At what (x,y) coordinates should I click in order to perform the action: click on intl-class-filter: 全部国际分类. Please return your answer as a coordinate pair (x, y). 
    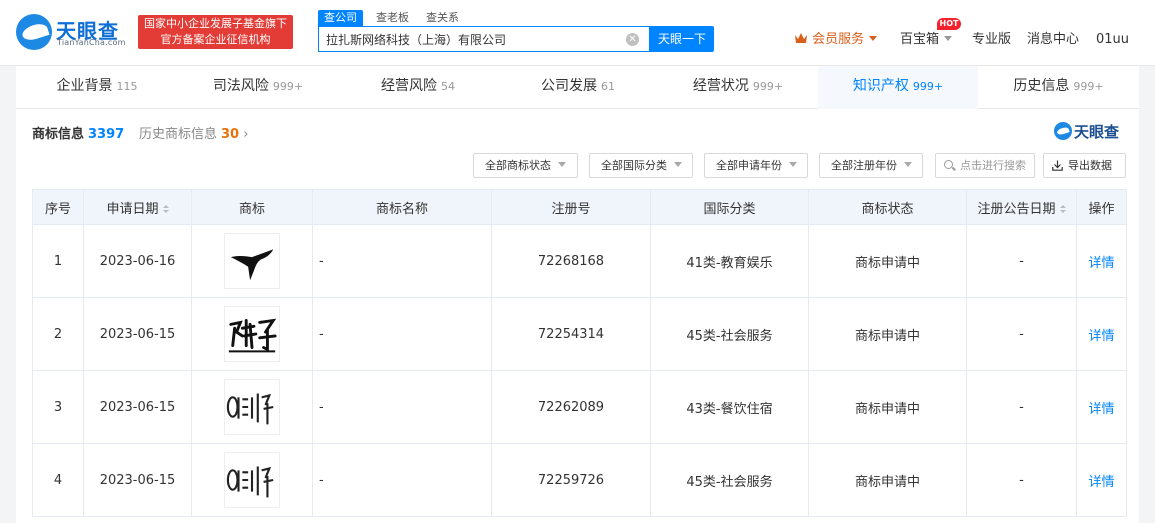
    Looking at the image, I should click on (641, 165).